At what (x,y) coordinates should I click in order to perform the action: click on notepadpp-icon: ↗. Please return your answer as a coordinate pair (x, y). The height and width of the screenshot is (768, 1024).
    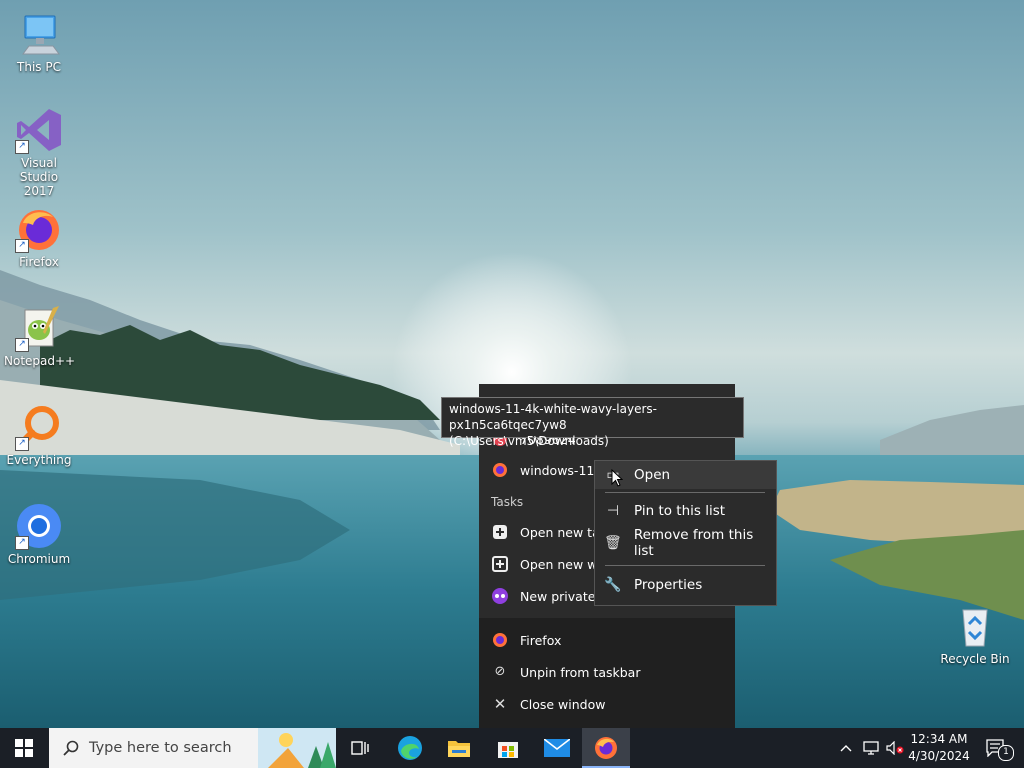
    Looking at the image, I should click on (39, 328).